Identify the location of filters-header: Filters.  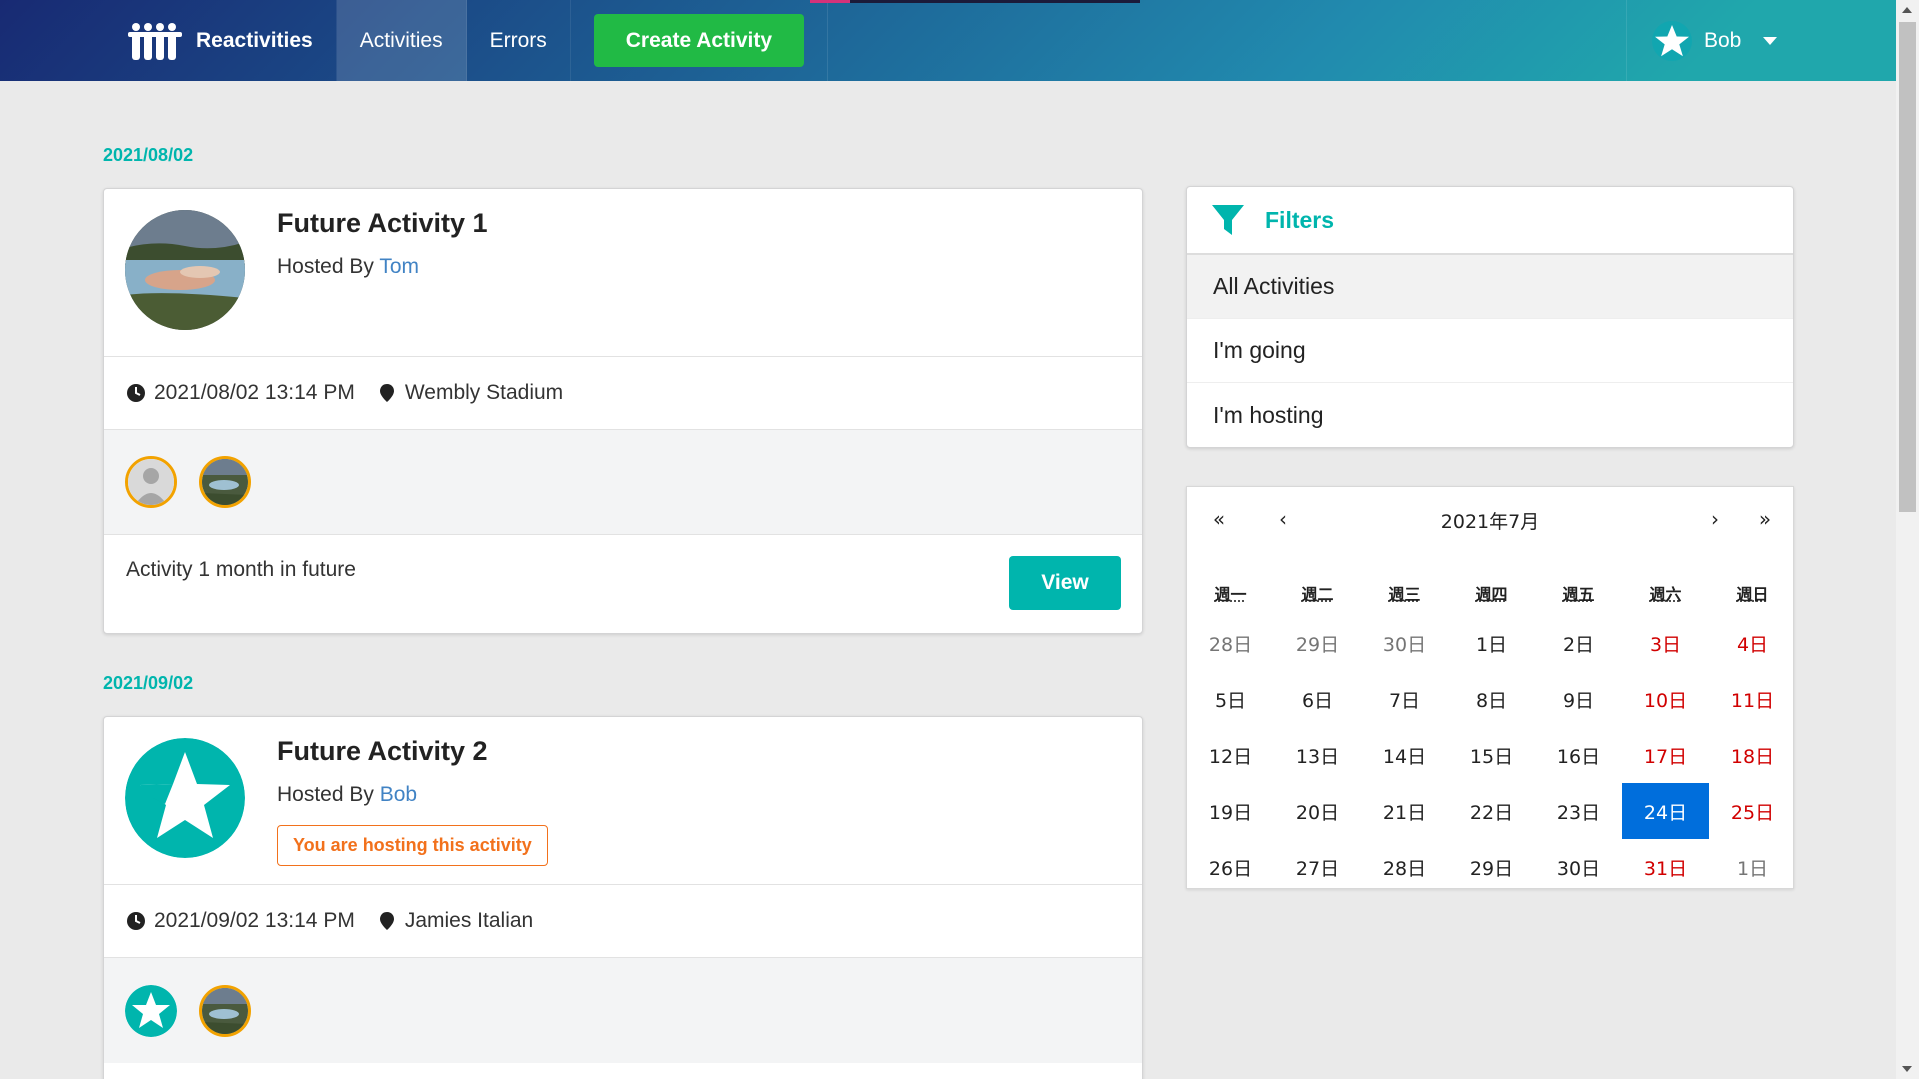
(1490, 221).